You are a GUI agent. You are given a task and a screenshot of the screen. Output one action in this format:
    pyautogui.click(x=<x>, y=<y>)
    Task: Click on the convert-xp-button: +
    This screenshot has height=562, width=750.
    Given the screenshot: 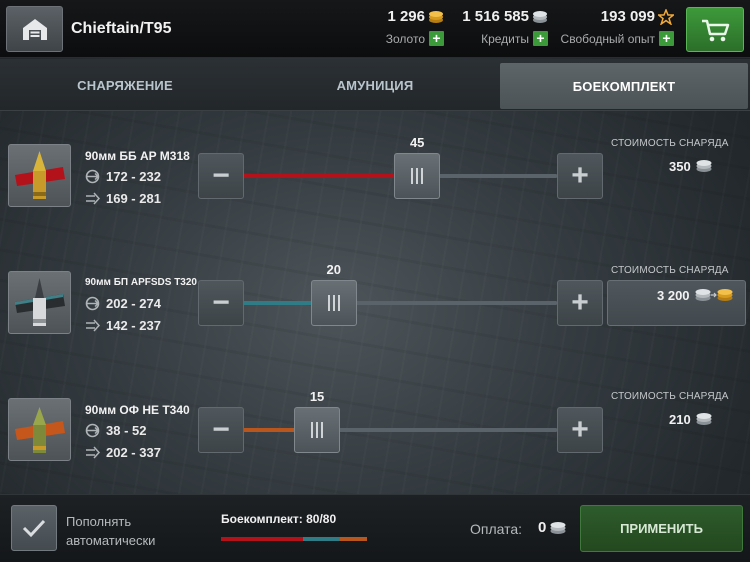 What is the action you would take?
    pyautogui.click(x=666, y=38)
    